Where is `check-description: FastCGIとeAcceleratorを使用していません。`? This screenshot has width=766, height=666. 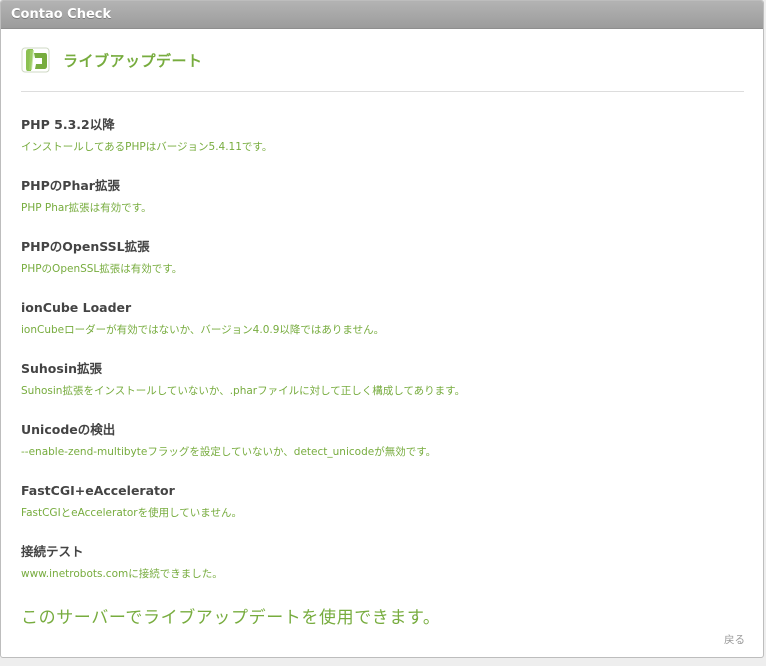 check-description: FastCGIとeAcceleratorを使用していません。 is located at coordinates (131, 513).